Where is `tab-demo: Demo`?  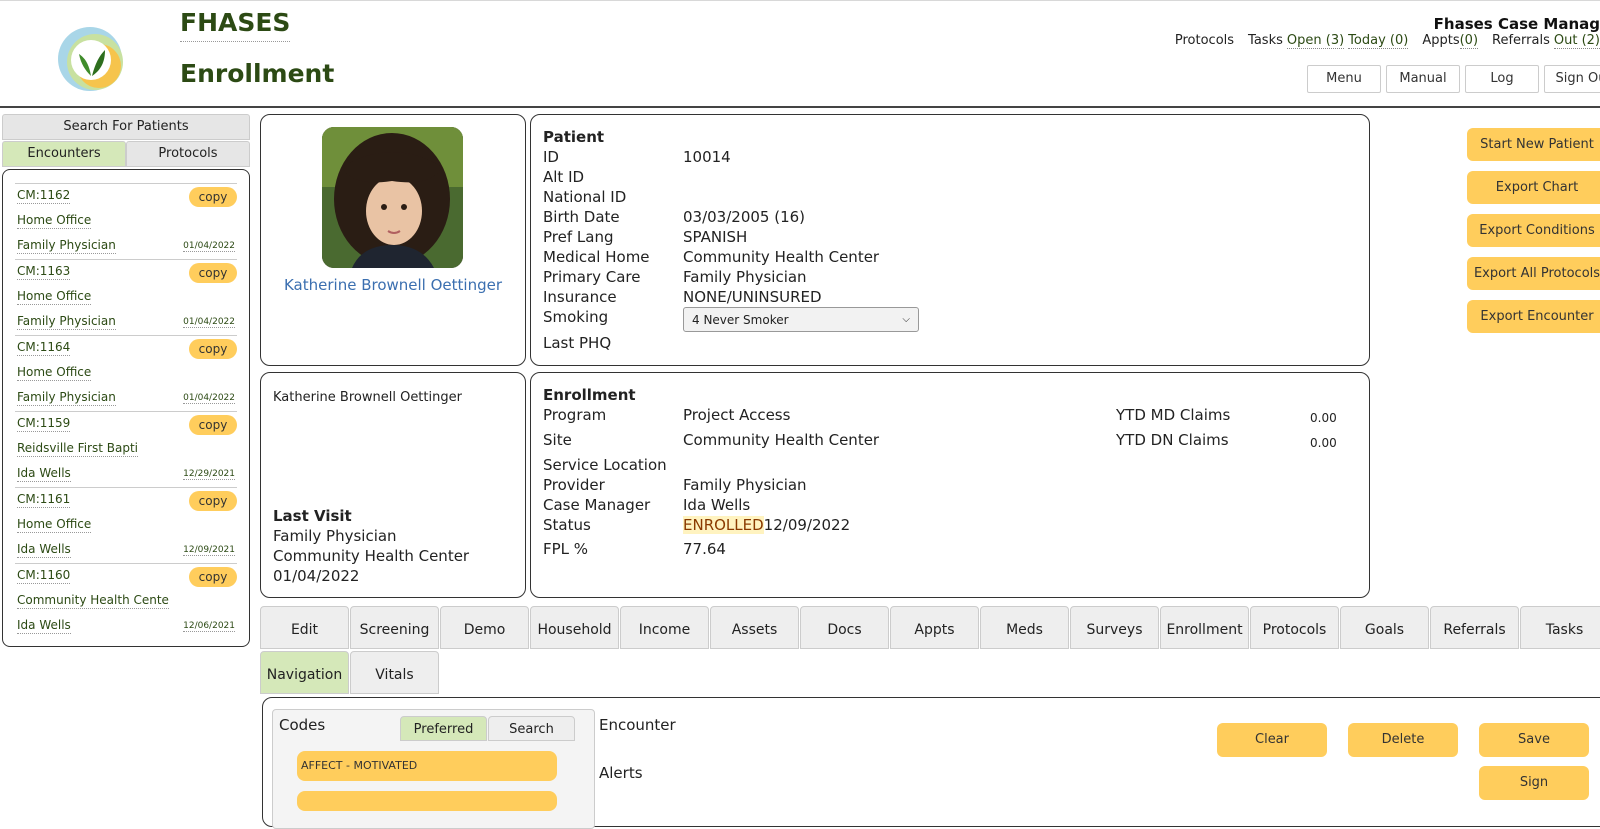 tab-demo: Demo is located at coordinates (484, 627).